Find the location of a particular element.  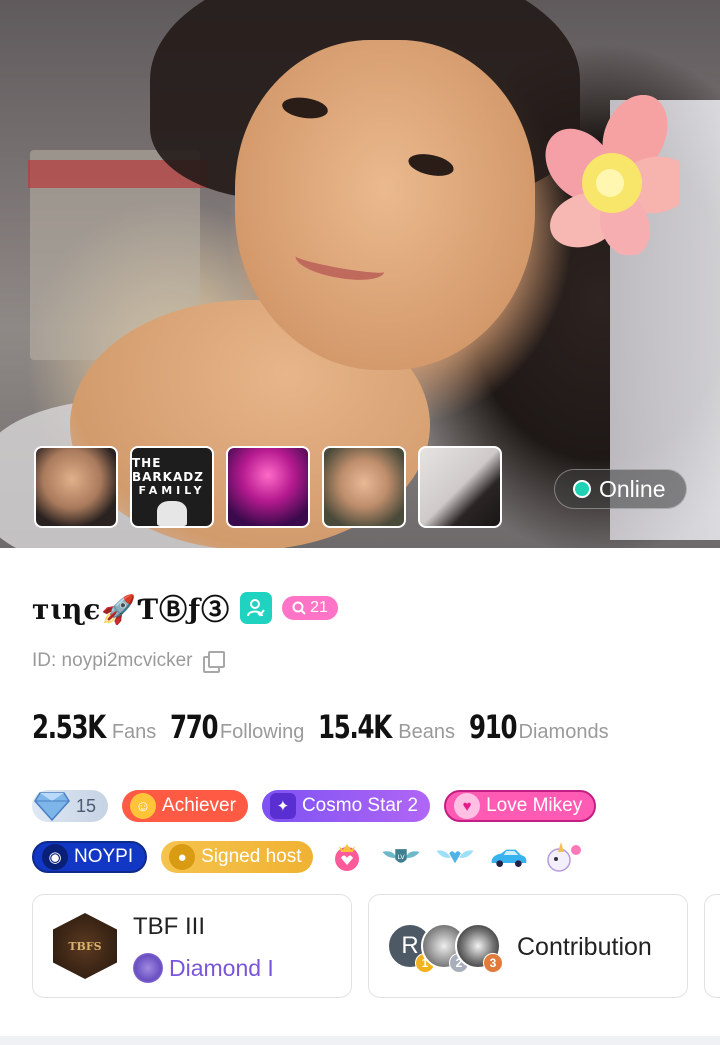

contribution-card: R 1 2 3 Contribution is located at coordinates (528, 946).